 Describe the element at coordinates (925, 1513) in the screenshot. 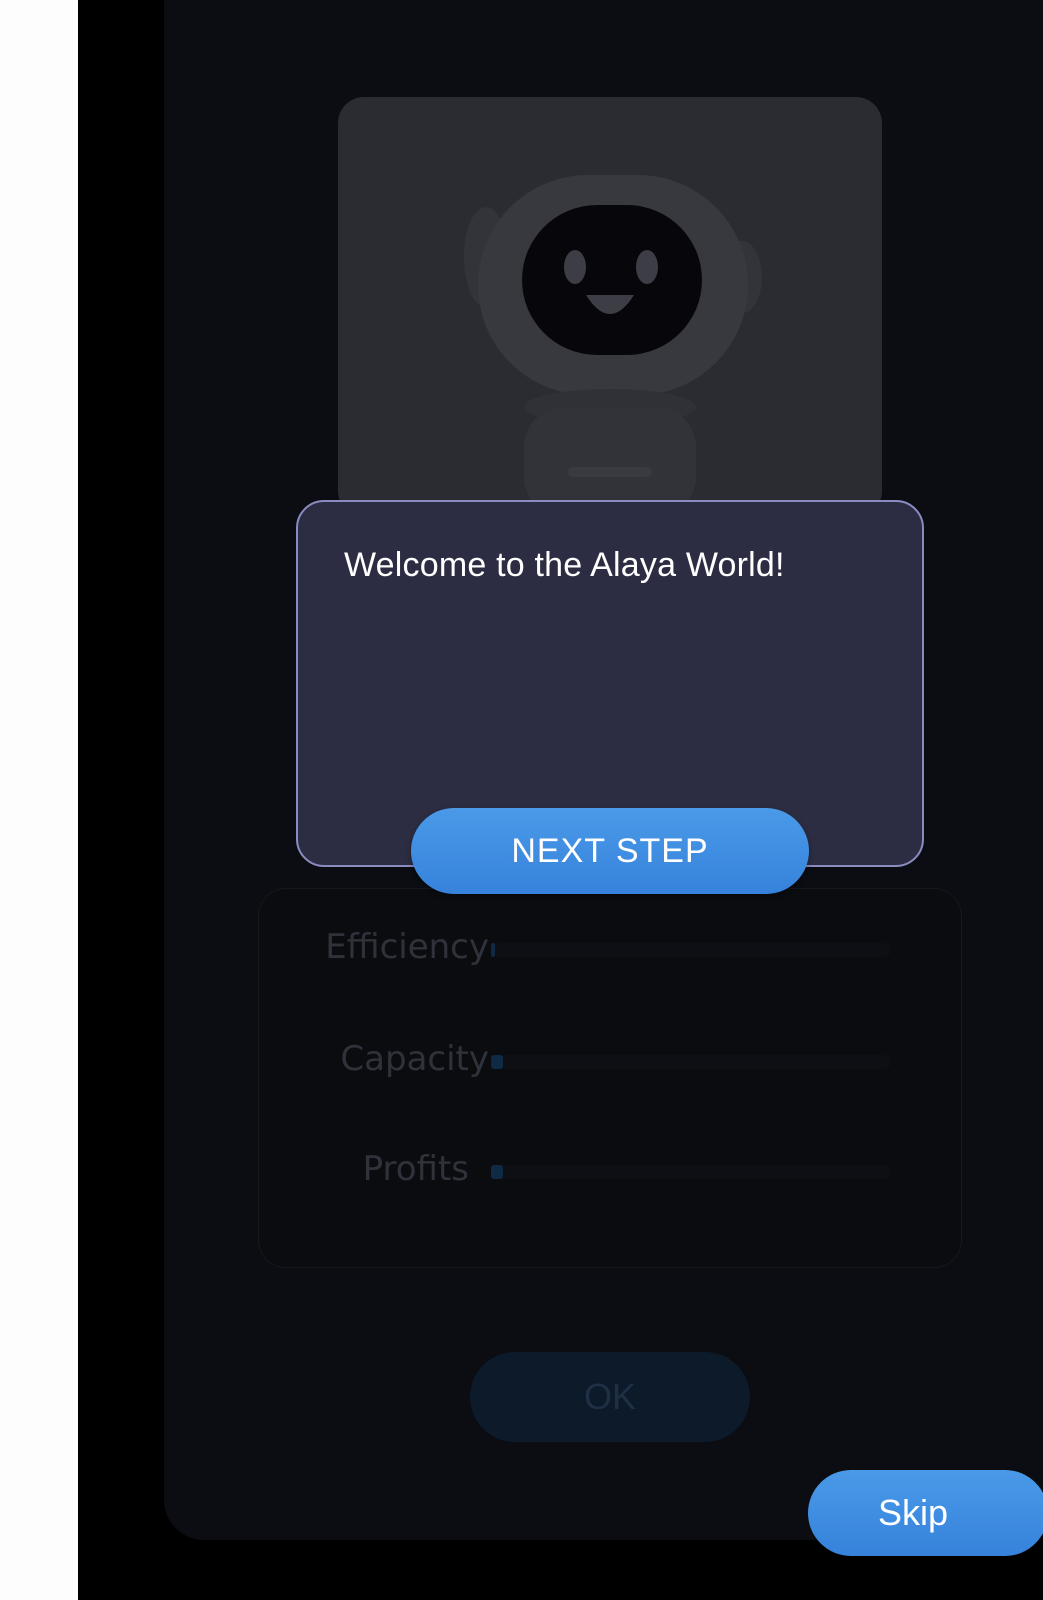

I see `skip-button: Skip` at that location.